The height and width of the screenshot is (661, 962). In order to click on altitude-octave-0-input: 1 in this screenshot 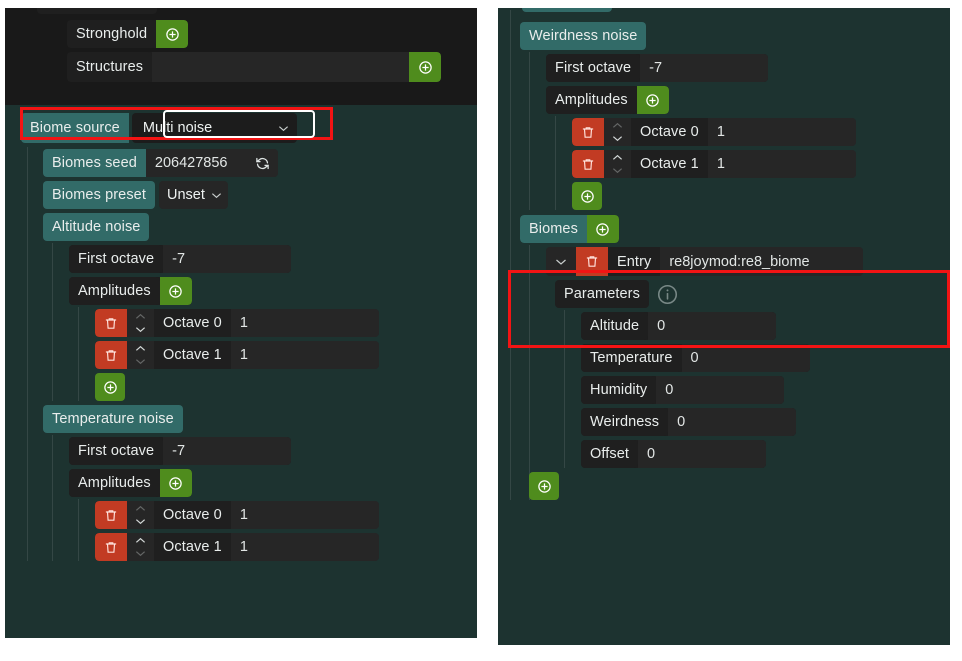, I will do `click(304, 323)`.